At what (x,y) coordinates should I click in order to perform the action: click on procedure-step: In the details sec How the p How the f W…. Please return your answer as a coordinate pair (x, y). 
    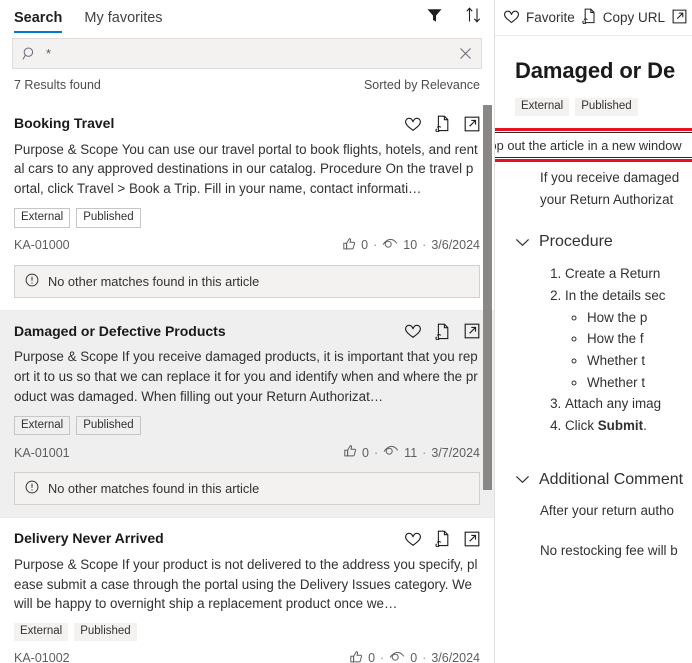
    Looking at the image, I should click on (628, 339).